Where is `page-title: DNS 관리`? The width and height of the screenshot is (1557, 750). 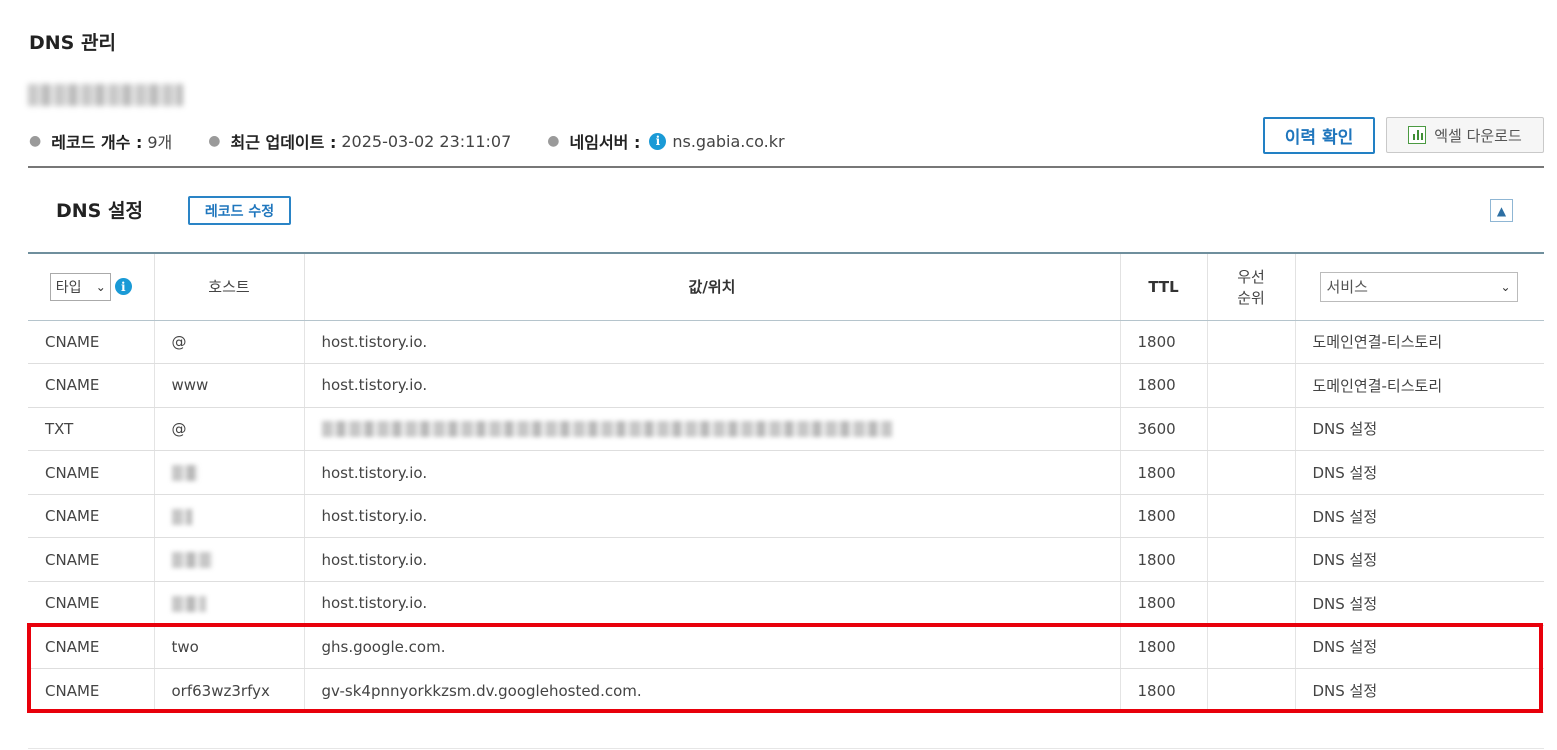 page-title: DNS 관리 is located at coordinates (72, 43).